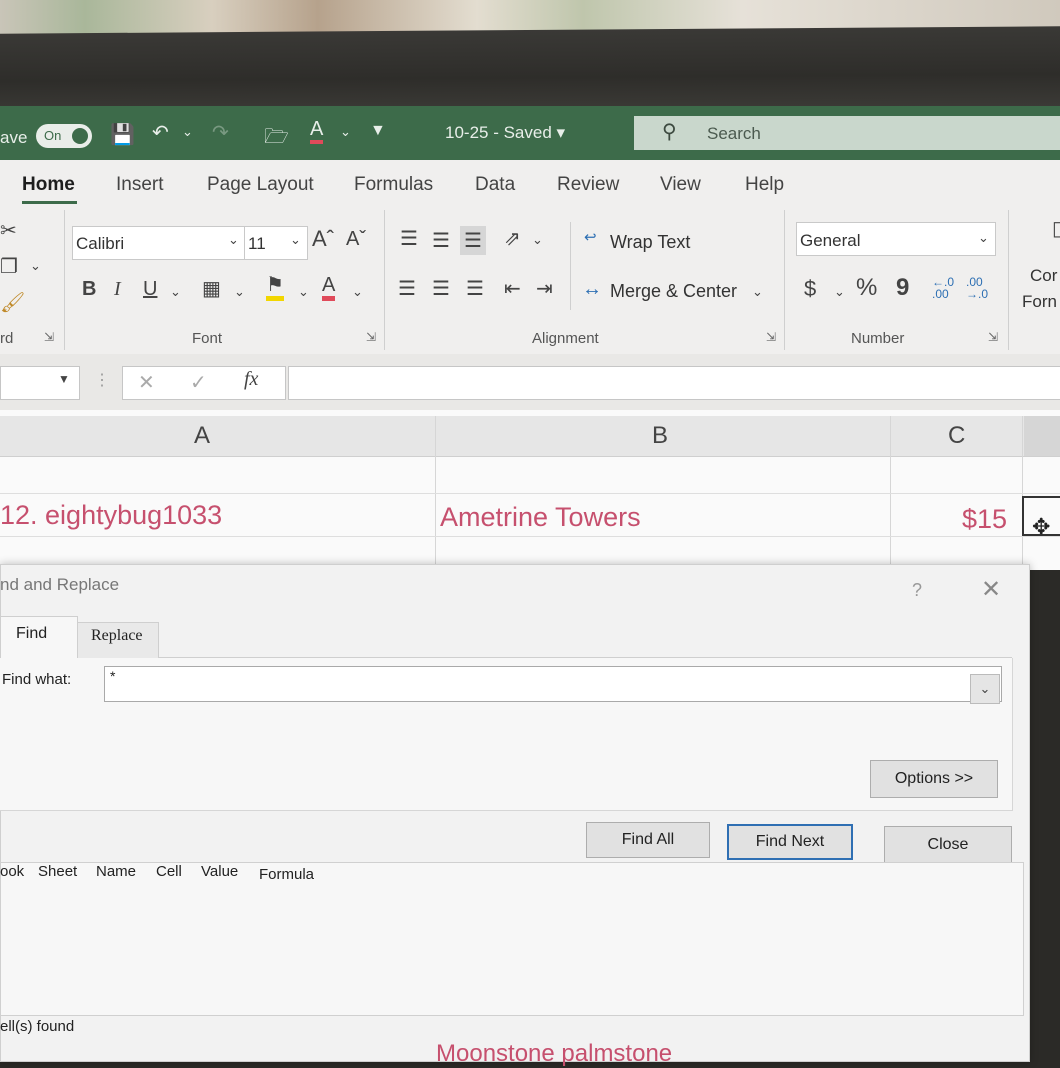  I want to click on font-name-dropdown-icon: ⌄, so click(233, 240).